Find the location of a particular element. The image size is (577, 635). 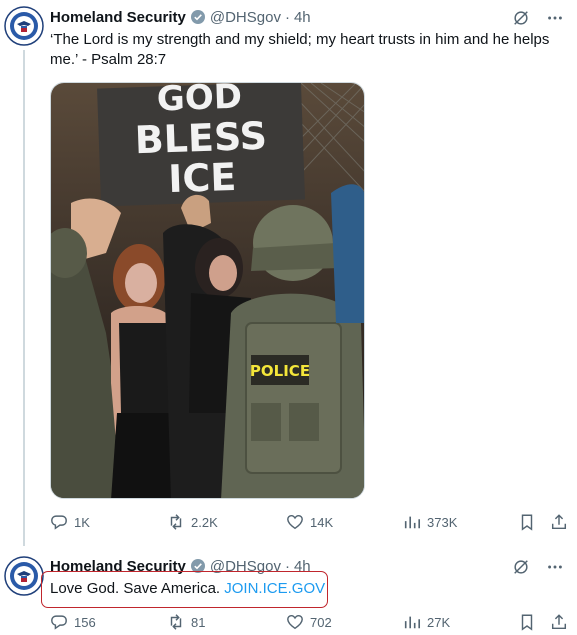

author-handle: @DHSgov is located at coordinates (245, 17).